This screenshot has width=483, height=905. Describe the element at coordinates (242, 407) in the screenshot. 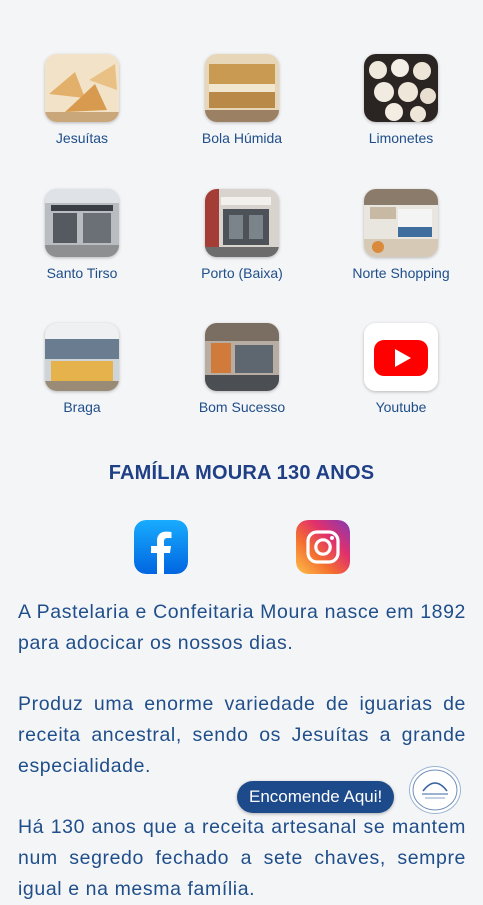

I see `tile-label: Bom Sucesso` at that location.